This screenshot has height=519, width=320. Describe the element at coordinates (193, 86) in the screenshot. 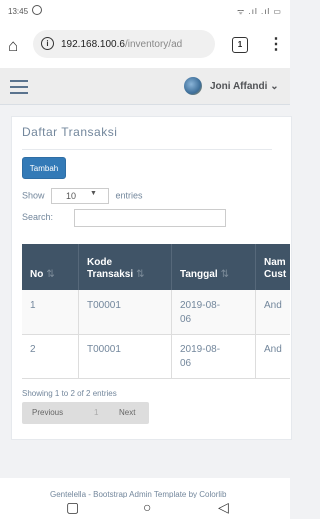

I see `avatar` at that location.